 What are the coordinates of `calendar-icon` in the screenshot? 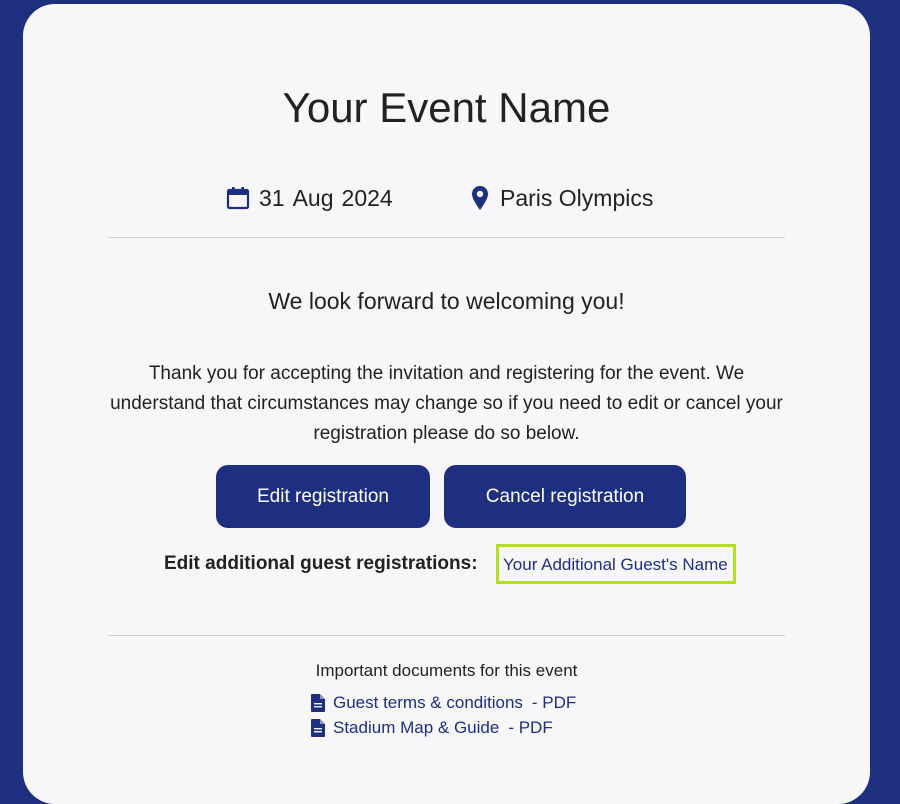 It's located at (238, 198).